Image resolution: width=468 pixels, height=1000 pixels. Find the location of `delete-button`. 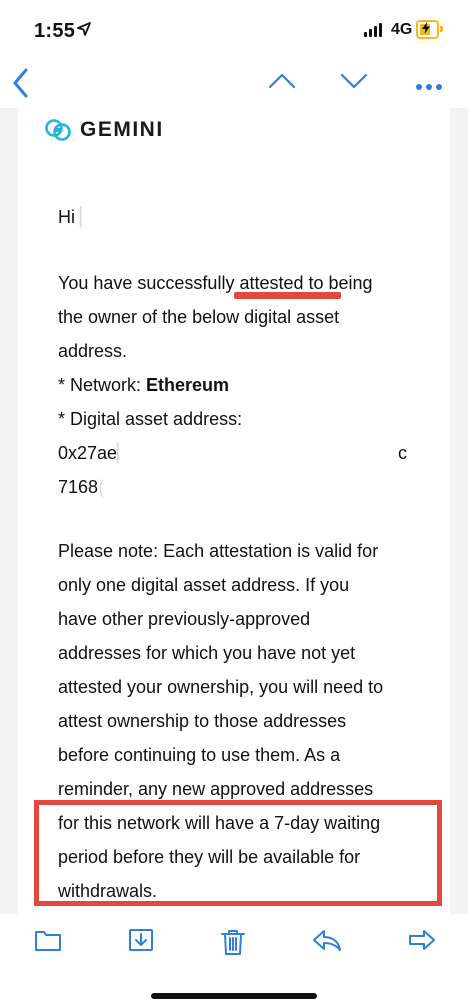

delete-button is located at coordinates (233, 944).